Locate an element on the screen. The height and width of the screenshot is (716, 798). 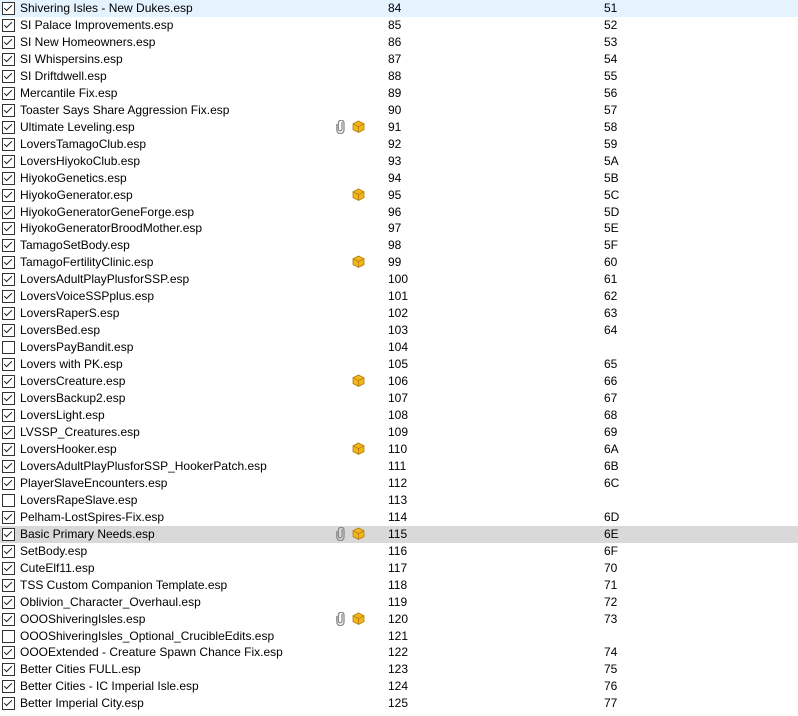
plugin-row: SI New Homeowners.esp 86 53 is located at coordinates (399, 42).